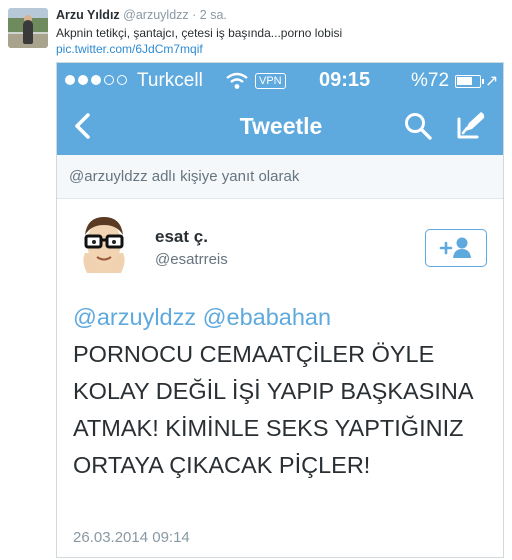 The height and width of the screenshot is (560, 512). I want to click on add-user-icon, so click(455, 247).